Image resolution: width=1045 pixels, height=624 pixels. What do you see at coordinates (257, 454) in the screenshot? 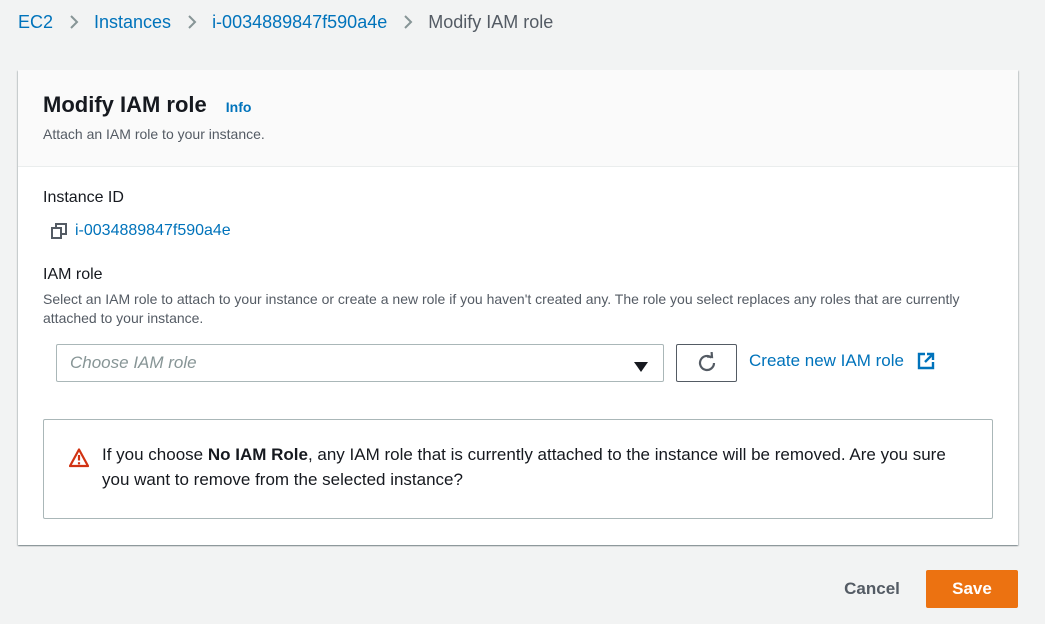
I see `warning-emphasis: No IAM Role` at bounding box center [257, 454].